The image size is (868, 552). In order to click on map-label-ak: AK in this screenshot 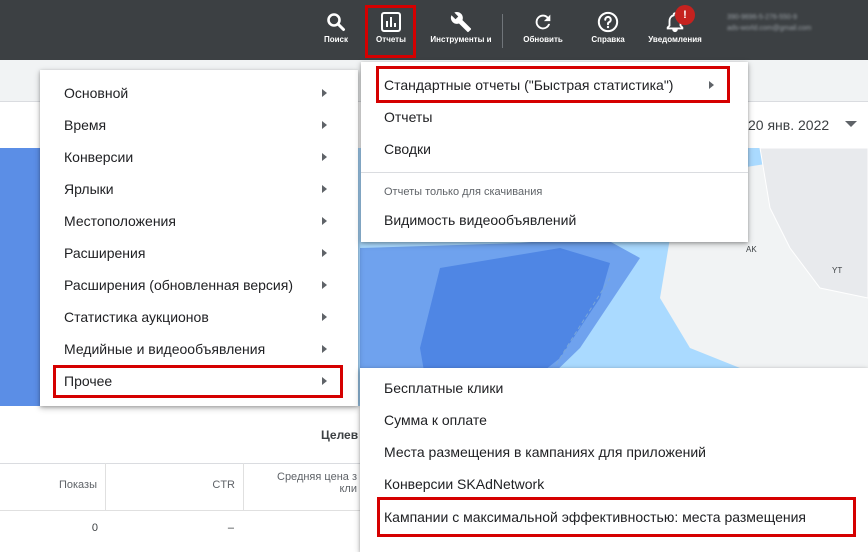, I will do `click(751, 249)`.